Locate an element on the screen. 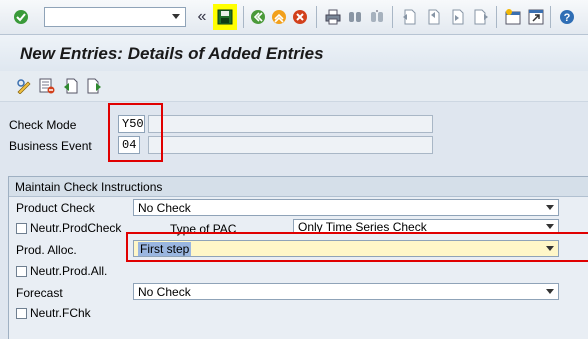  save-icon is located at coordinates (225, 17).